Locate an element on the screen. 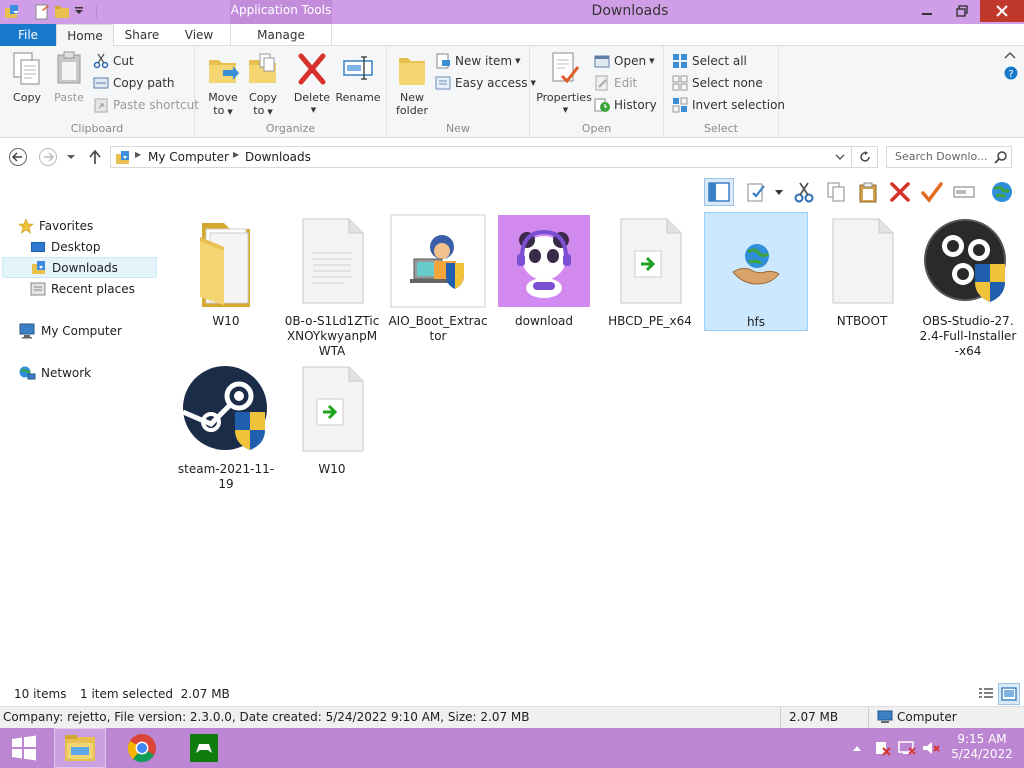  history-button: History is located at coordinates (625, 105).